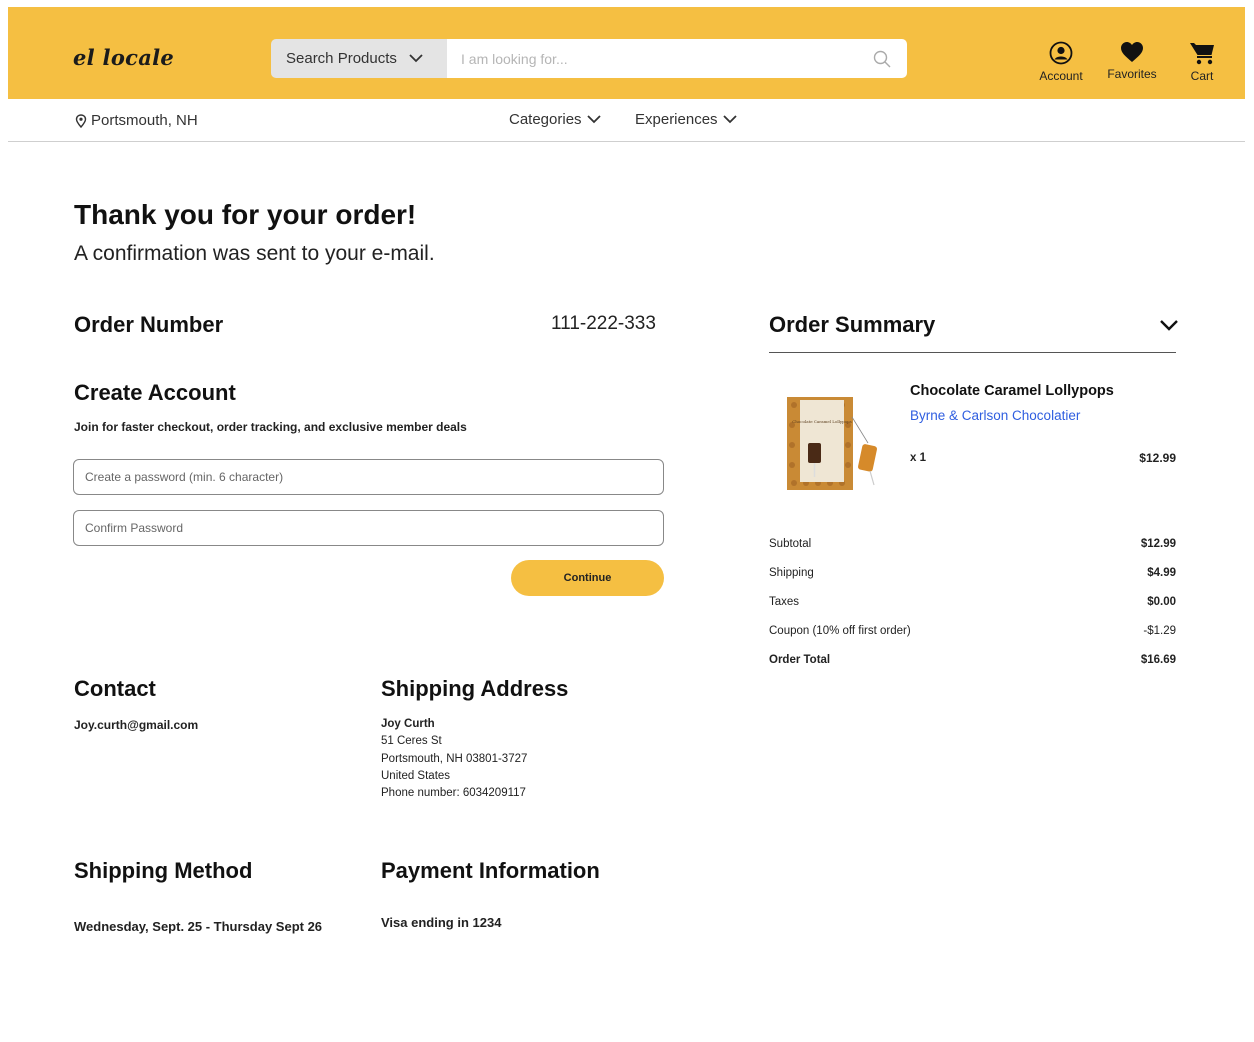  Describe the element at coordinates (972, 575) in the screenshot. I see `totals-row-shipping: Shipping $4.99` at that location.